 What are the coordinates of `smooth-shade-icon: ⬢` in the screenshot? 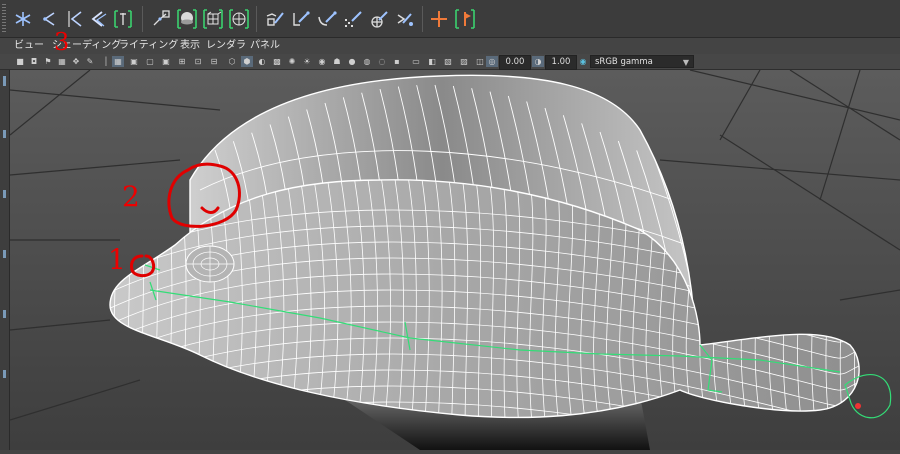 It's located at (247, 61).